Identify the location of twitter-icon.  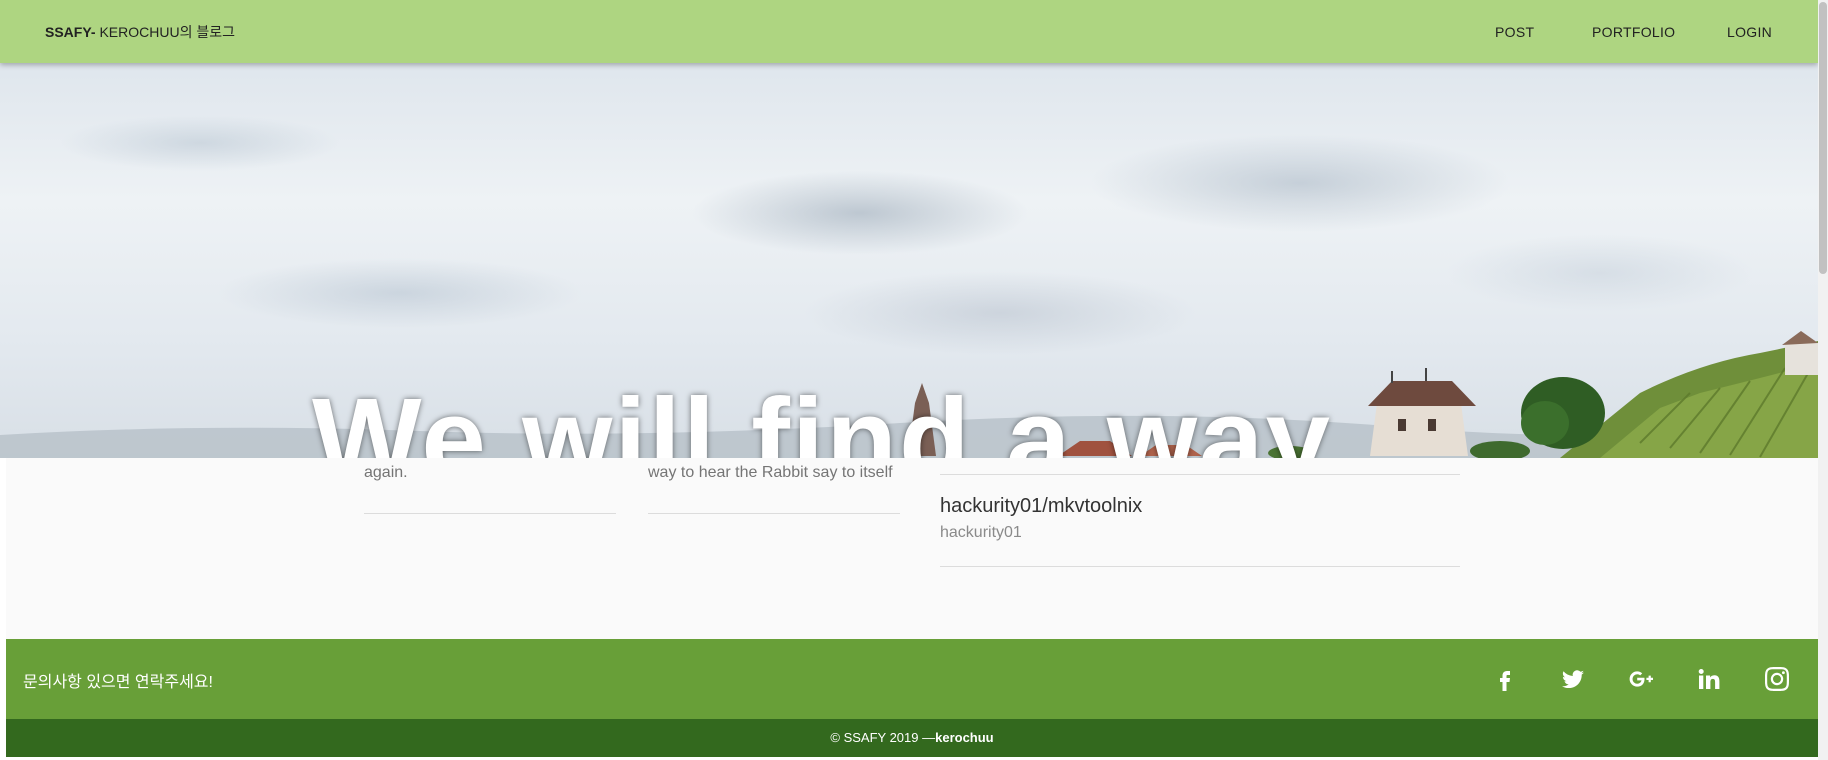
(1573, 679).